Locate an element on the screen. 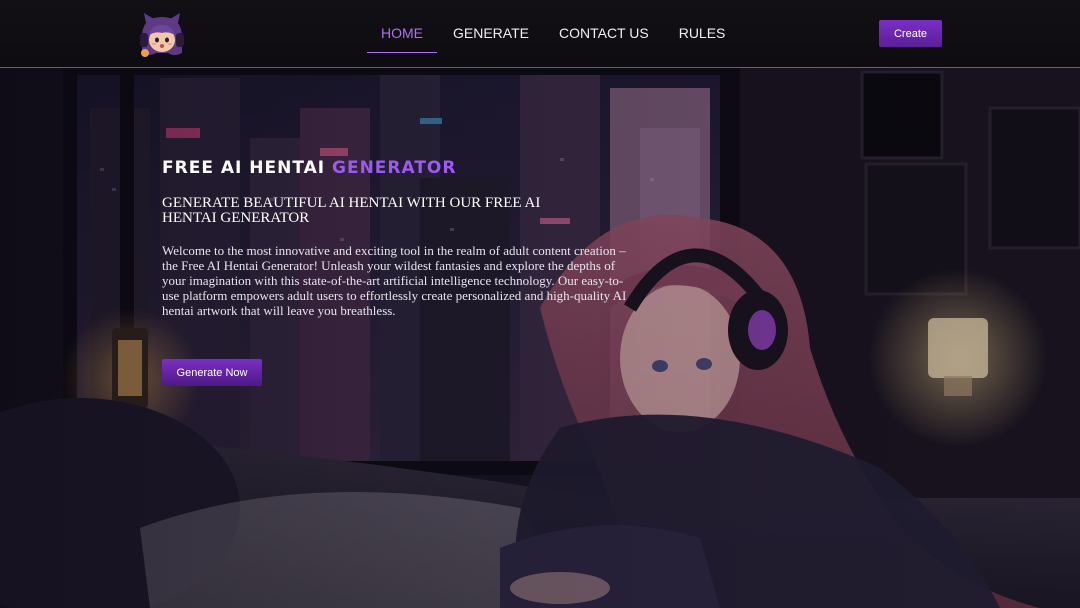  anime-girl-logo-icon is located at coordinates (162, 36).